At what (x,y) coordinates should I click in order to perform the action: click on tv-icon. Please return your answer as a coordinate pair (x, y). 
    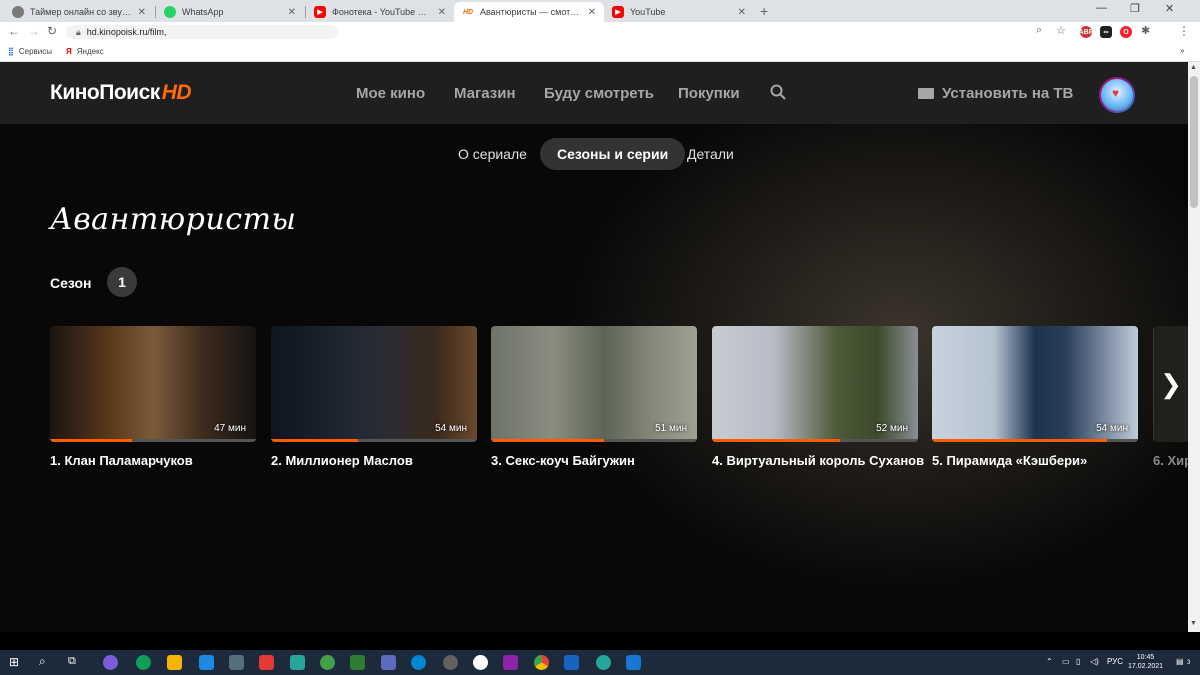
    Looking at the image, I should click on (926, 93).